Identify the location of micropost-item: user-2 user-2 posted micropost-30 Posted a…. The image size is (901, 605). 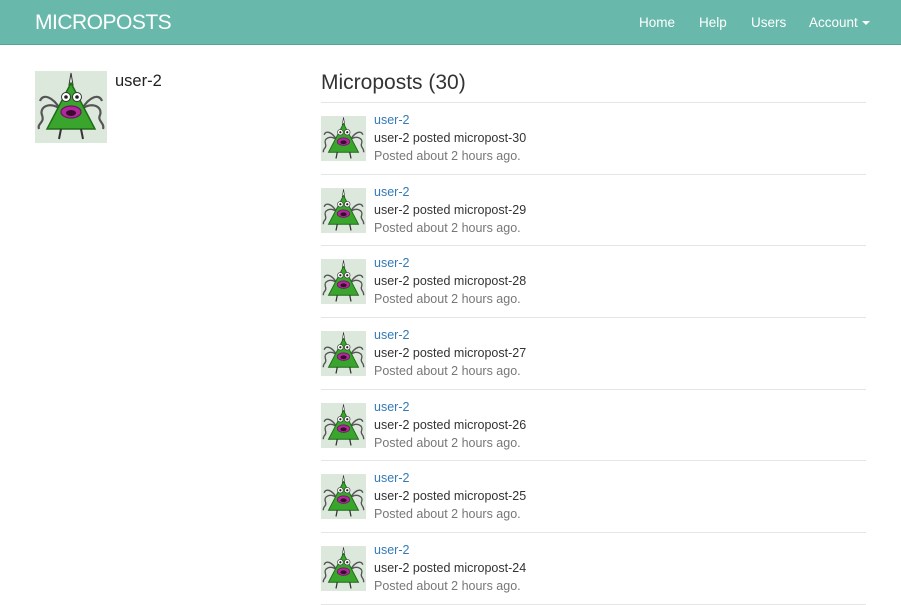
(593, 139).